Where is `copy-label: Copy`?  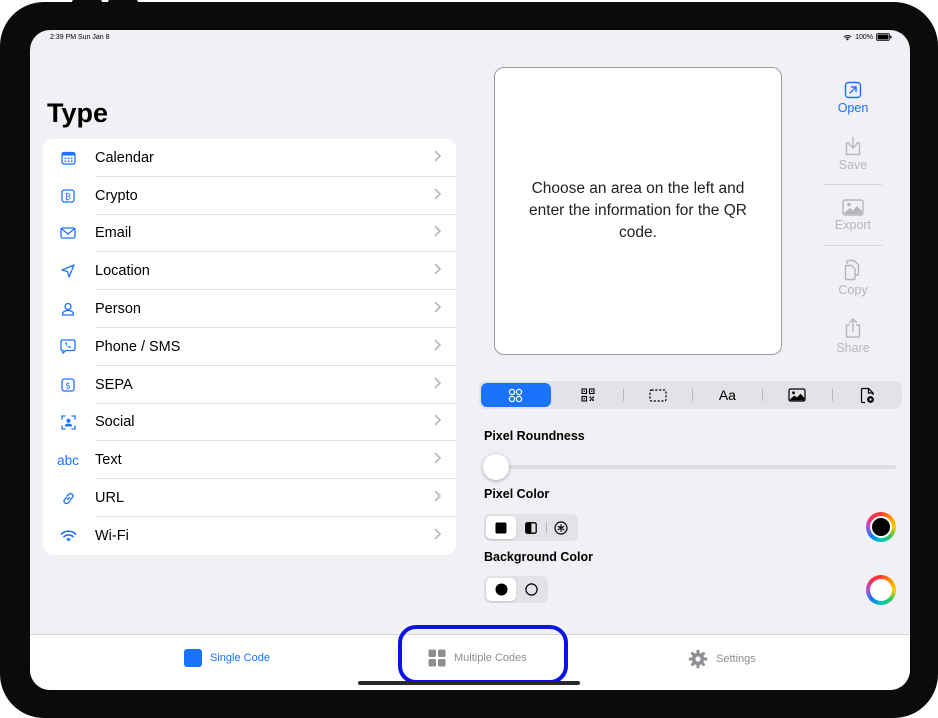
copy-label: Copy is located at coordinates (853, 290).